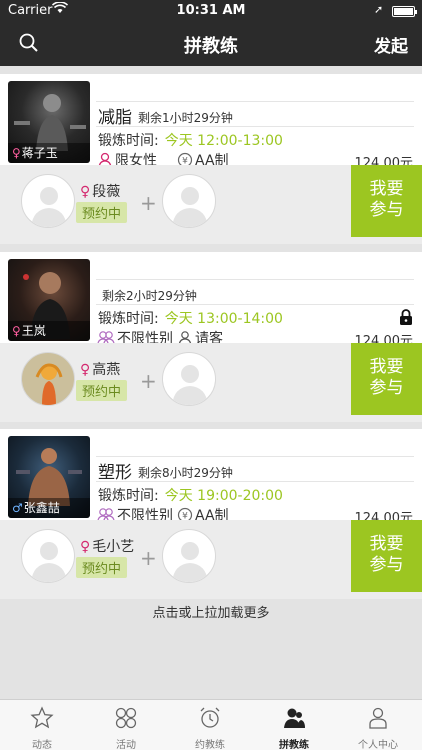  What do you see at coordinates (17, 508) in the screenshot?
I see `male-gender-icon: ♂` at bounding box center [17, 508].